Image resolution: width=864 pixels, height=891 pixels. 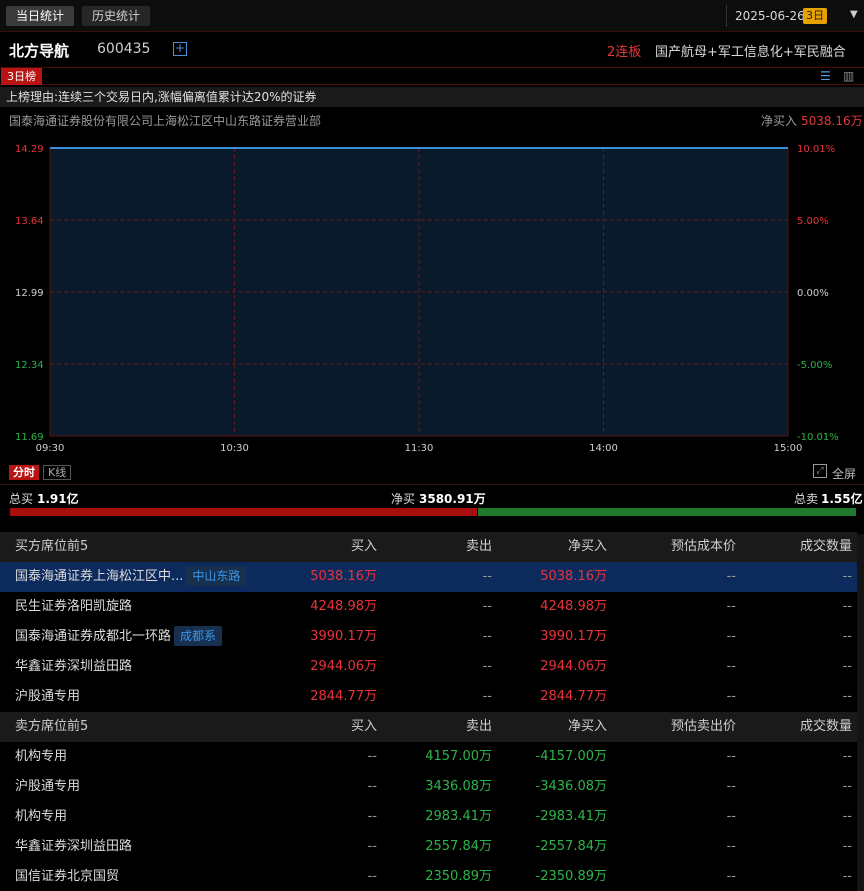 What do you see at coordinates (458, 876) in the screenshot?
I see `sell-amount: 2350.89万` at bounding box center [458, 876].